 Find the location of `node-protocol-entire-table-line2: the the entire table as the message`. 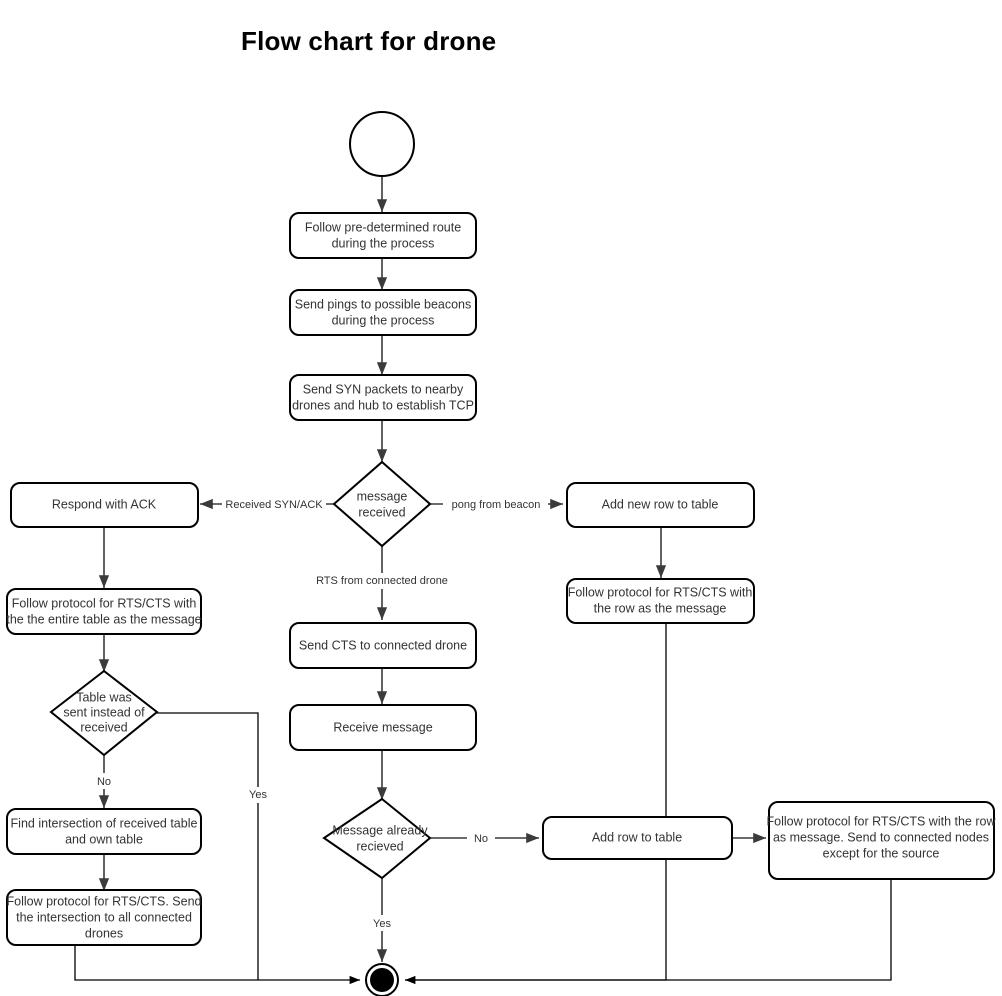

node-protocol-entire-table-line2: the the entire table as the message is located at coordinates (103, 619).